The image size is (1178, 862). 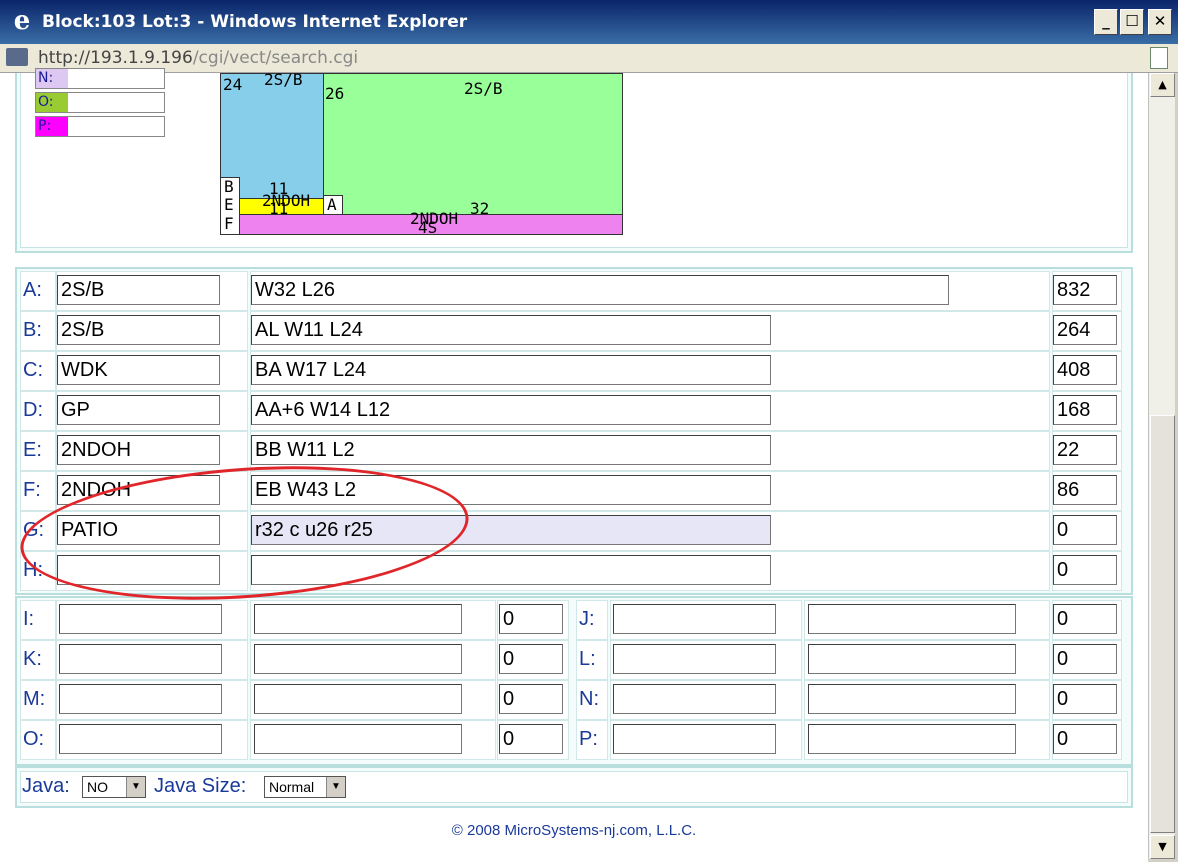 I want to click on area-description-input: W32 L26, so click(x=600, y=290).